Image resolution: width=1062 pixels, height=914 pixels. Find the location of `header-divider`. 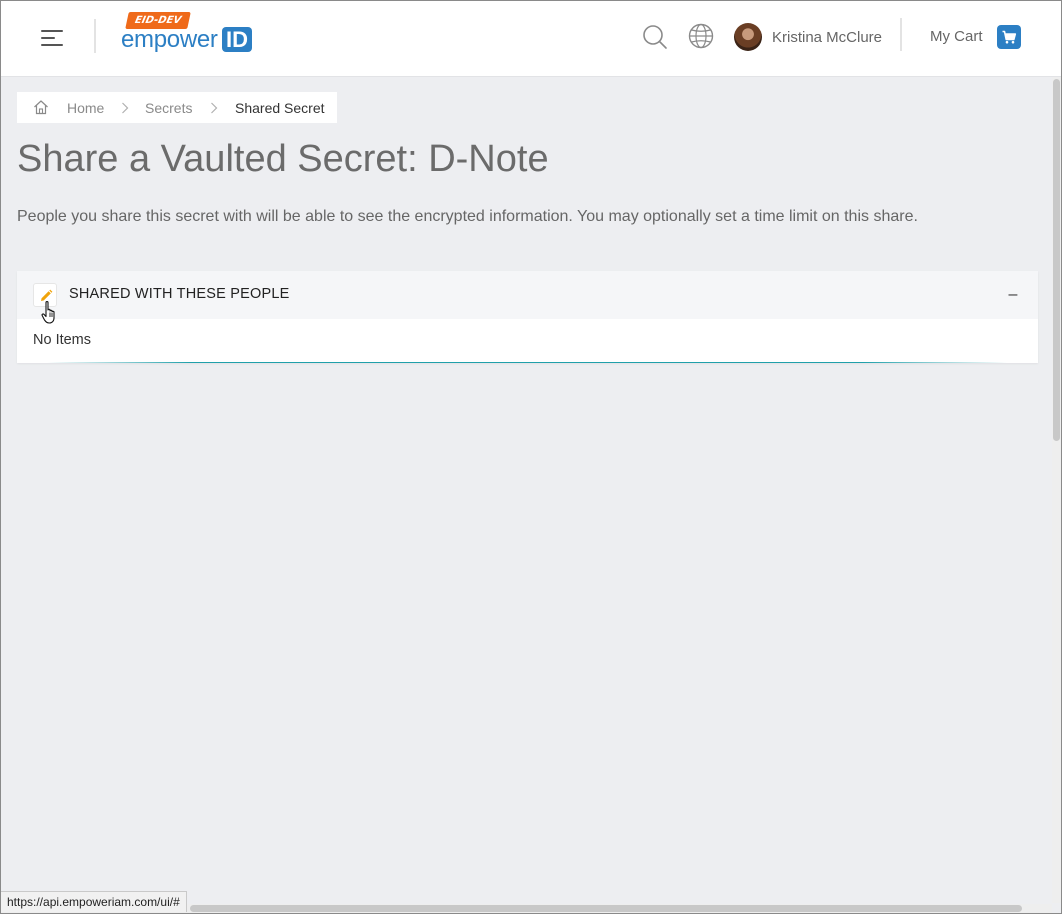

header-divider is located at coordinates (95, 36).